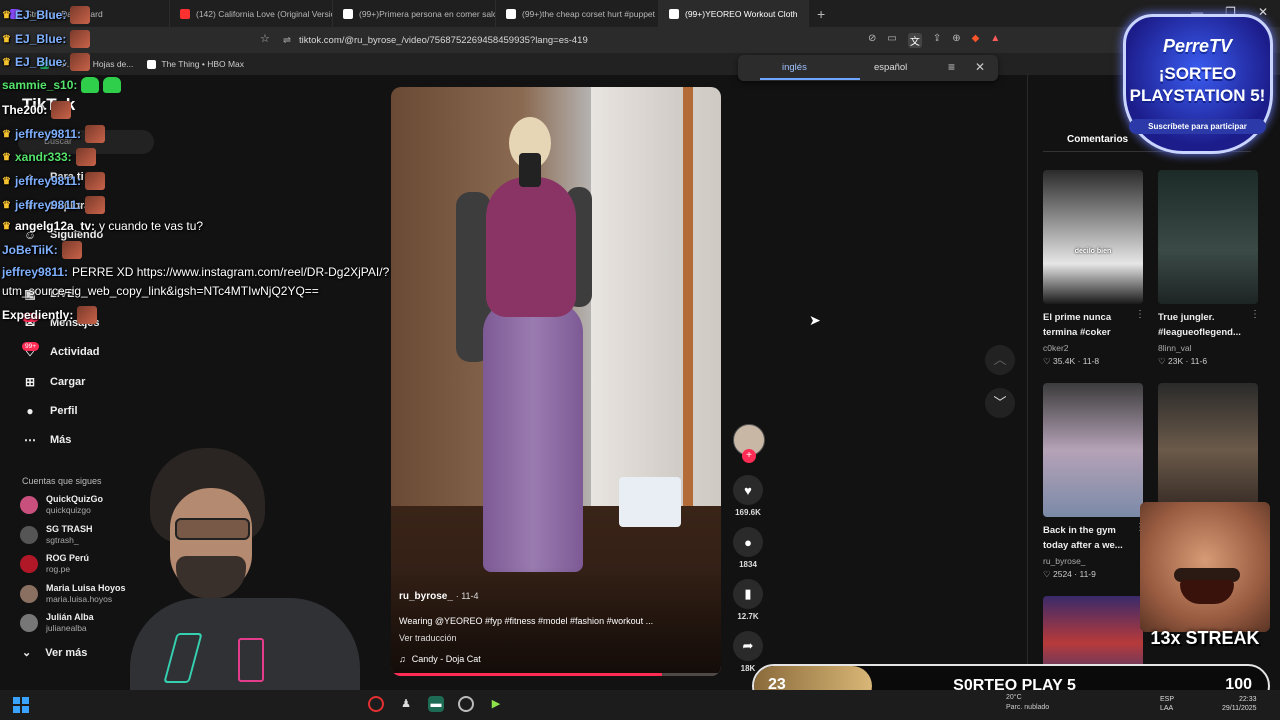 The width and height of the screenshot is (1280, 720). What do you see at coordinates (85, 13) in the screenshot?
I see `browser-tab: Stream • Dashboard` at bounding box center [85, 13].